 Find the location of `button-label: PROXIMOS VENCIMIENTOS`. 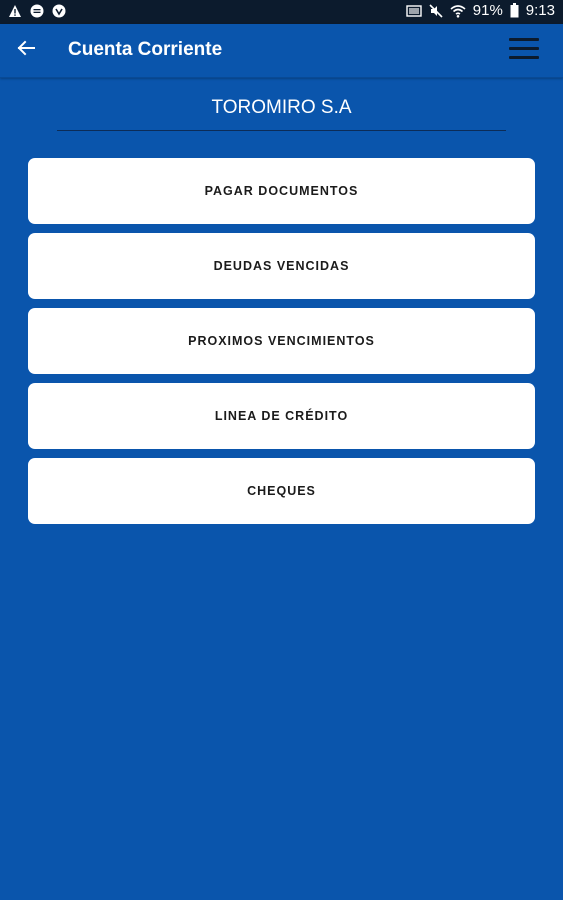

button-label: PROXIMOS VENCIMIENTOS is located at coordinates (281, 341).